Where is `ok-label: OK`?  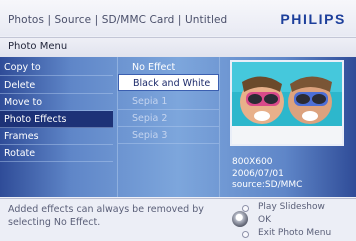 ok-label: OK is located at coordinates (264, 220).